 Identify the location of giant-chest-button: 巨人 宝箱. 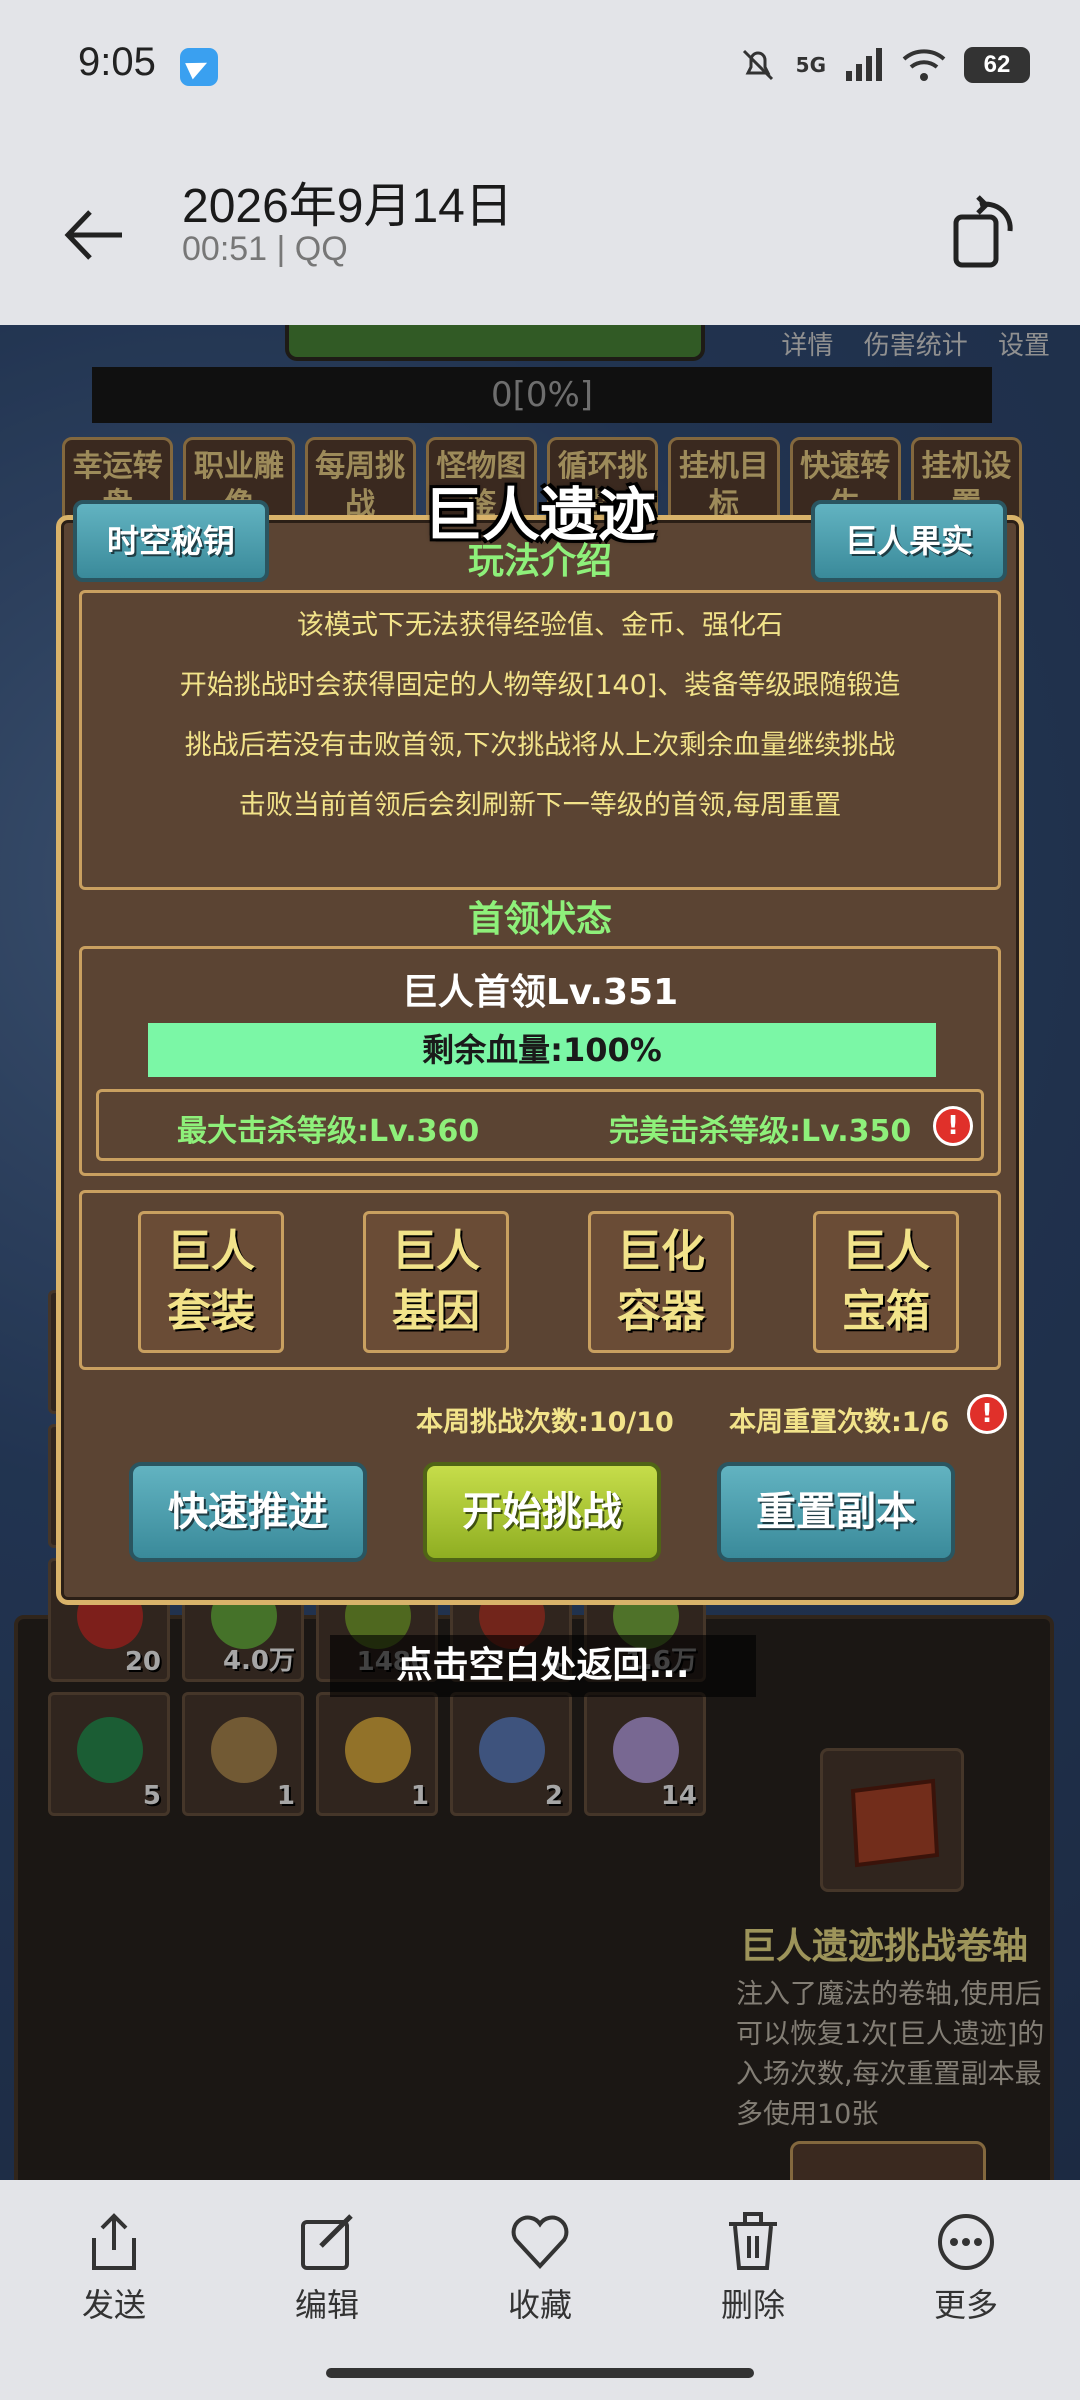
(886, 1282).